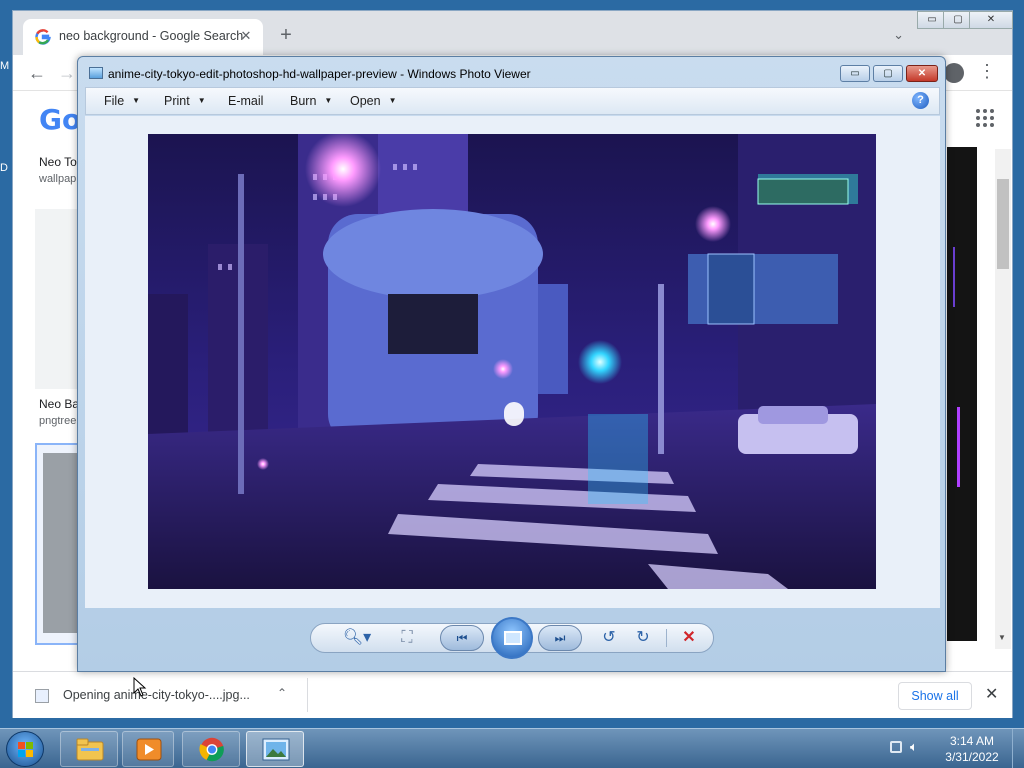 The width and height of the screenshot is (1024, 768). I want to click on taskbar-photo-viewer, so click(275, 749).